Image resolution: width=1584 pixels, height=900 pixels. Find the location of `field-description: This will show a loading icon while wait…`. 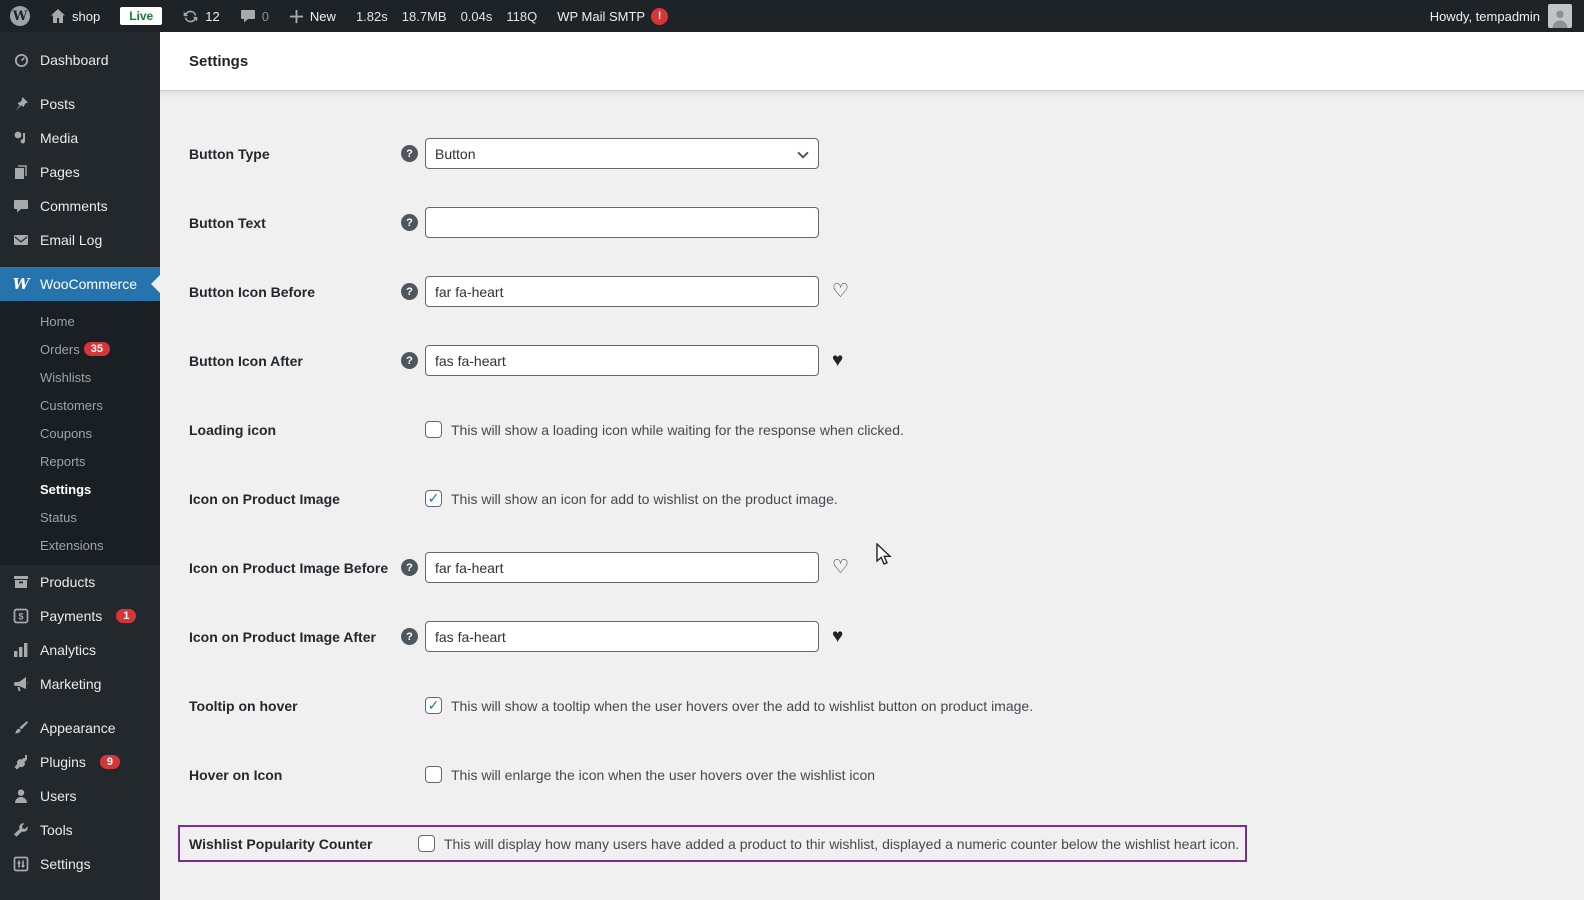

field-description: This will show a loading icon while wait… is located at coordinates (677, 430).